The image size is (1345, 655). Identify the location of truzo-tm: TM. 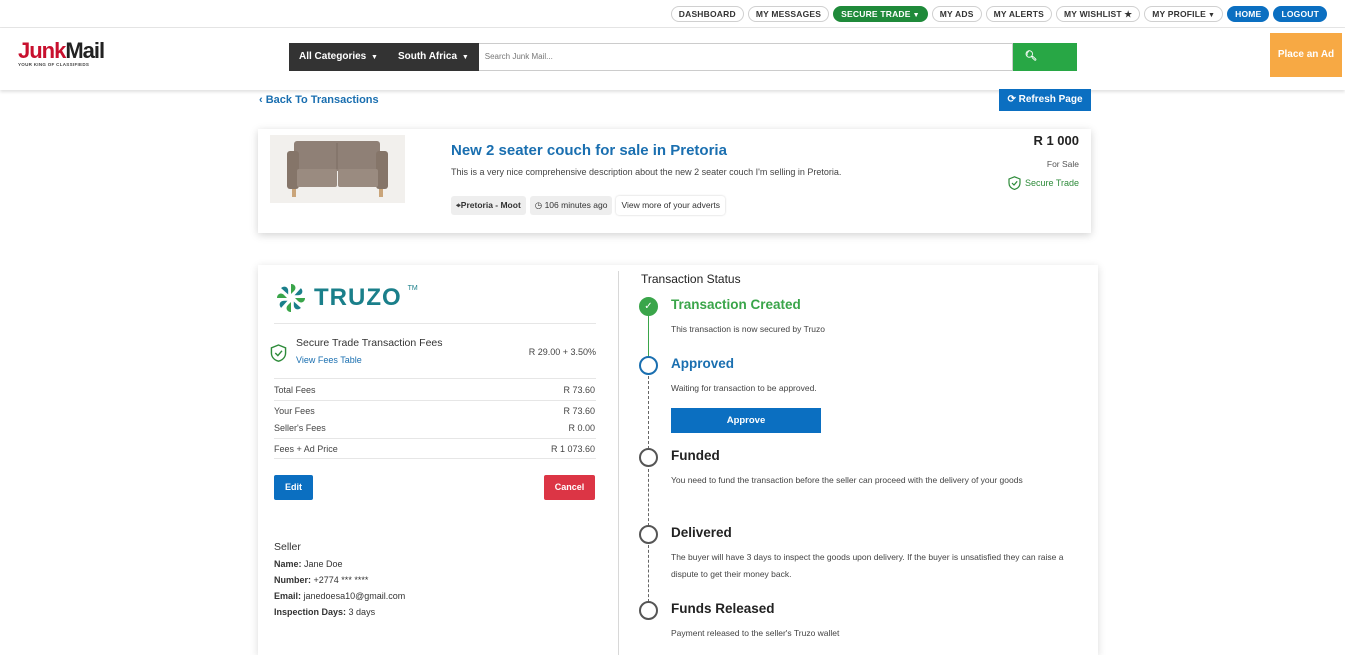
(412, 288).